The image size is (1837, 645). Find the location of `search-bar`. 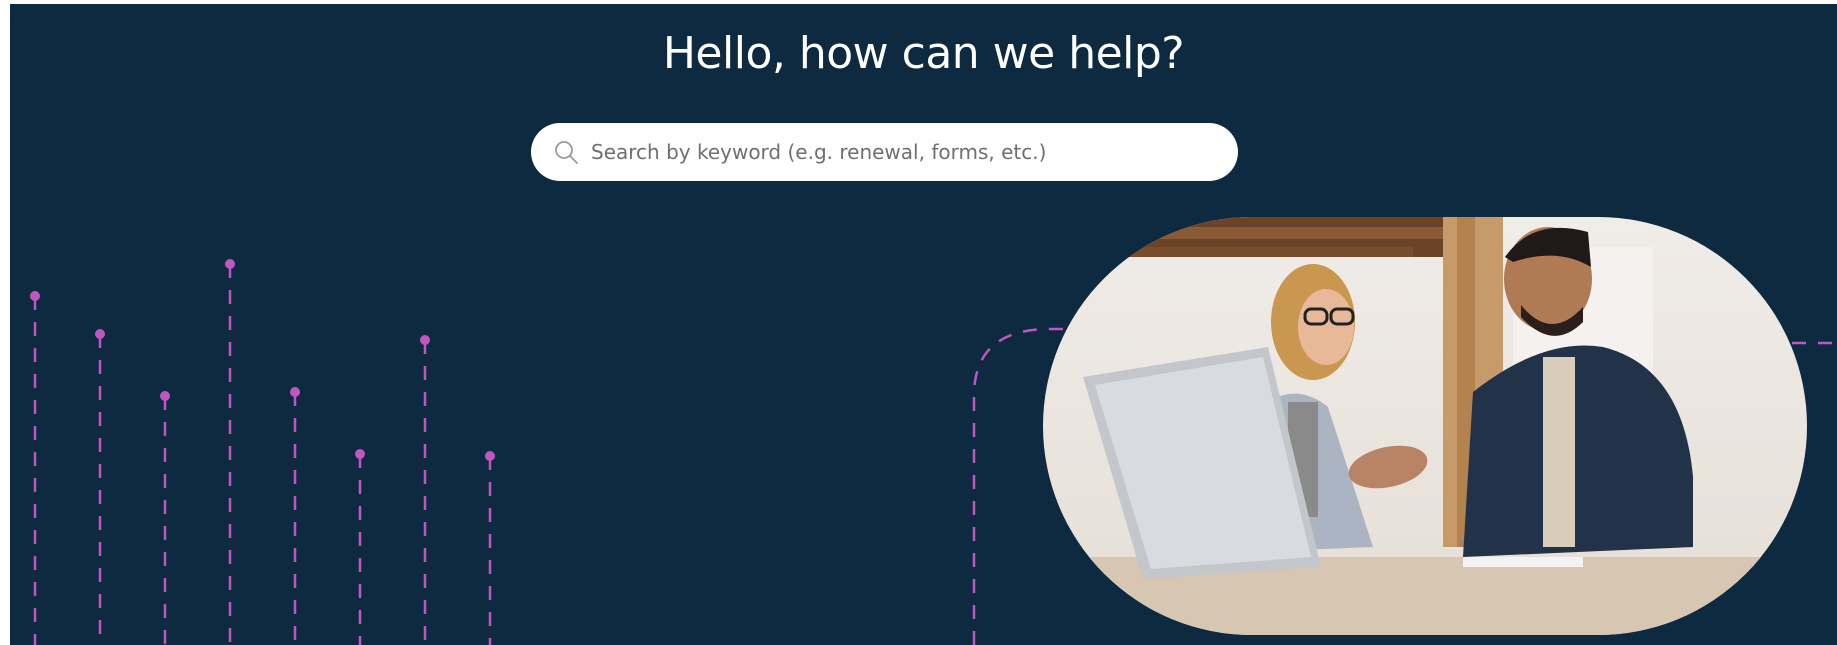

search-bar is located at coordinates (884, 152).